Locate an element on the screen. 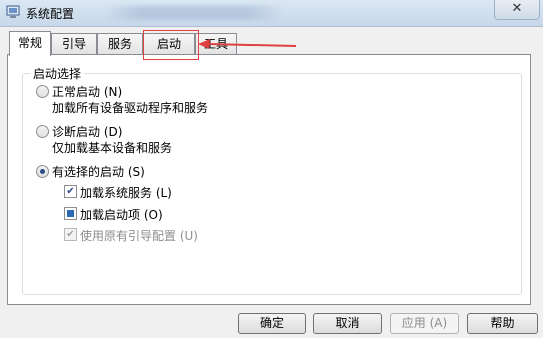 The image size is (543, 338). tab-label: 服务 is located at coordinates (119, 44).